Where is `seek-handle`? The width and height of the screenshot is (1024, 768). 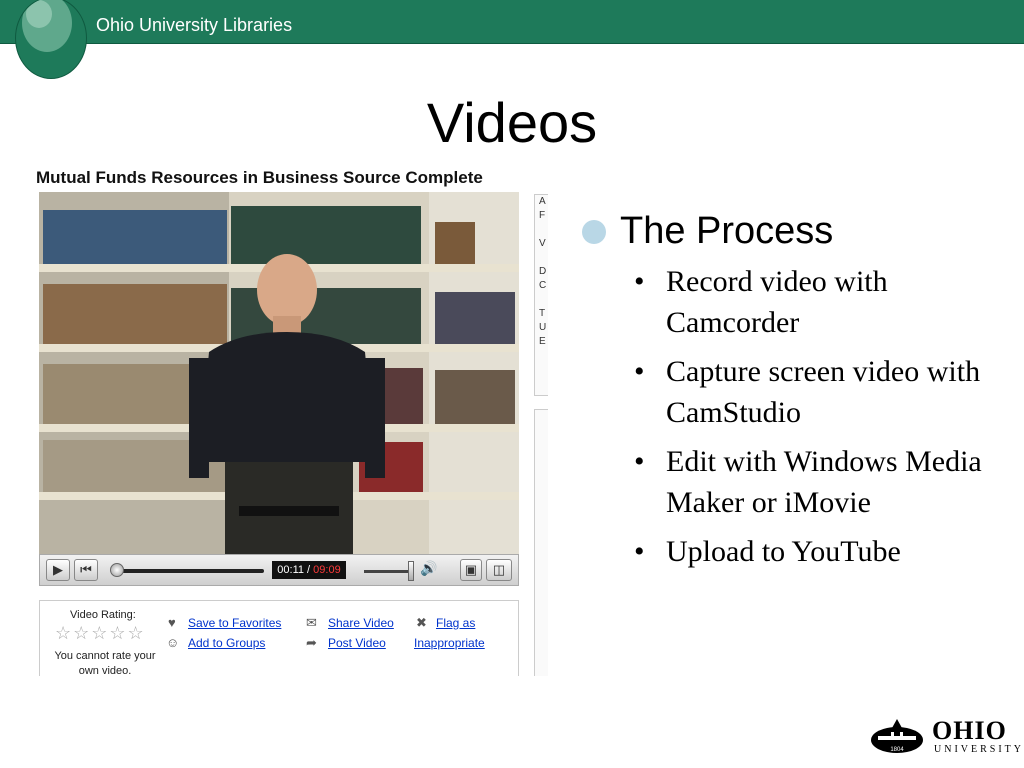 seek-handle is located at coordinates (117, 570).